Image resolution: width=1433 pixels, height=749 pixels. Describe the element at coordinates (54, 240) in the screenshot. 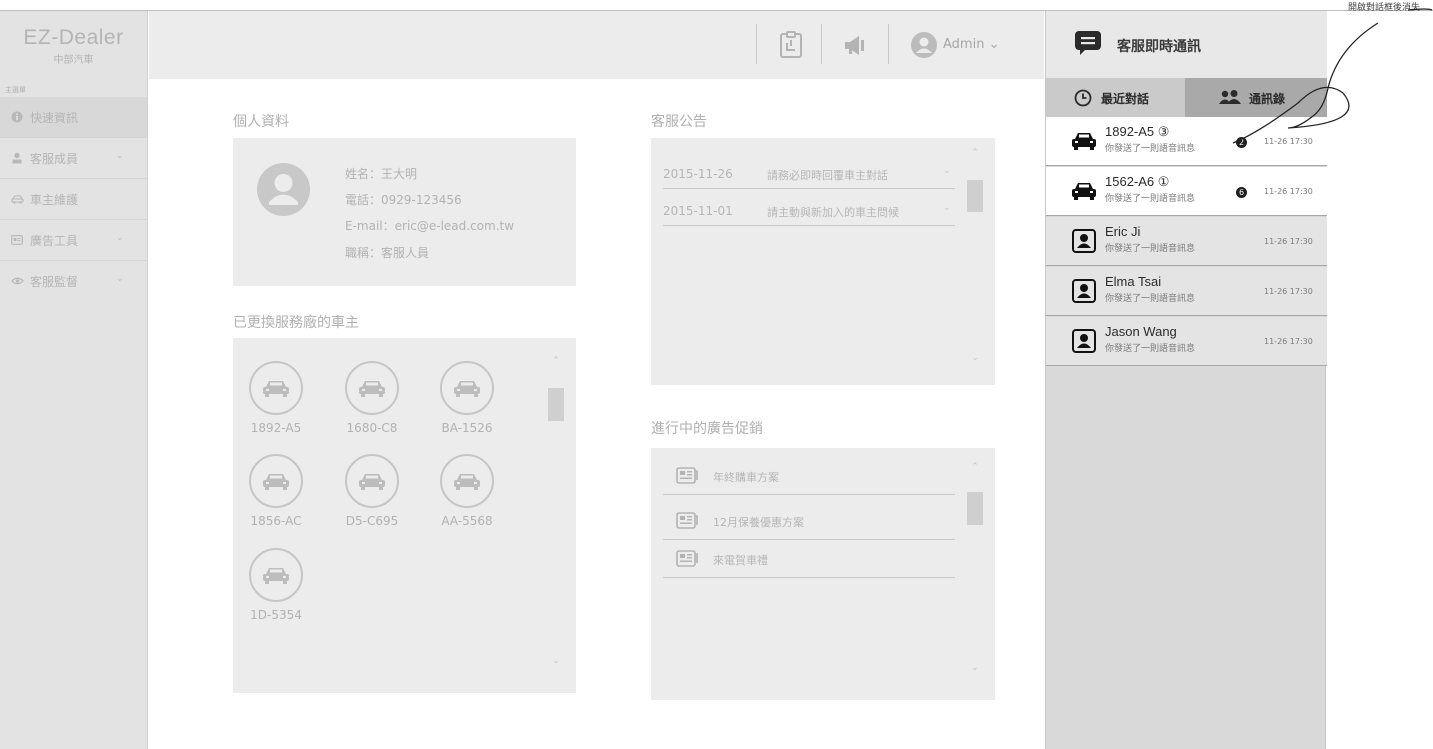

I see `sidebar-item-label: 廣告工具` at that location.